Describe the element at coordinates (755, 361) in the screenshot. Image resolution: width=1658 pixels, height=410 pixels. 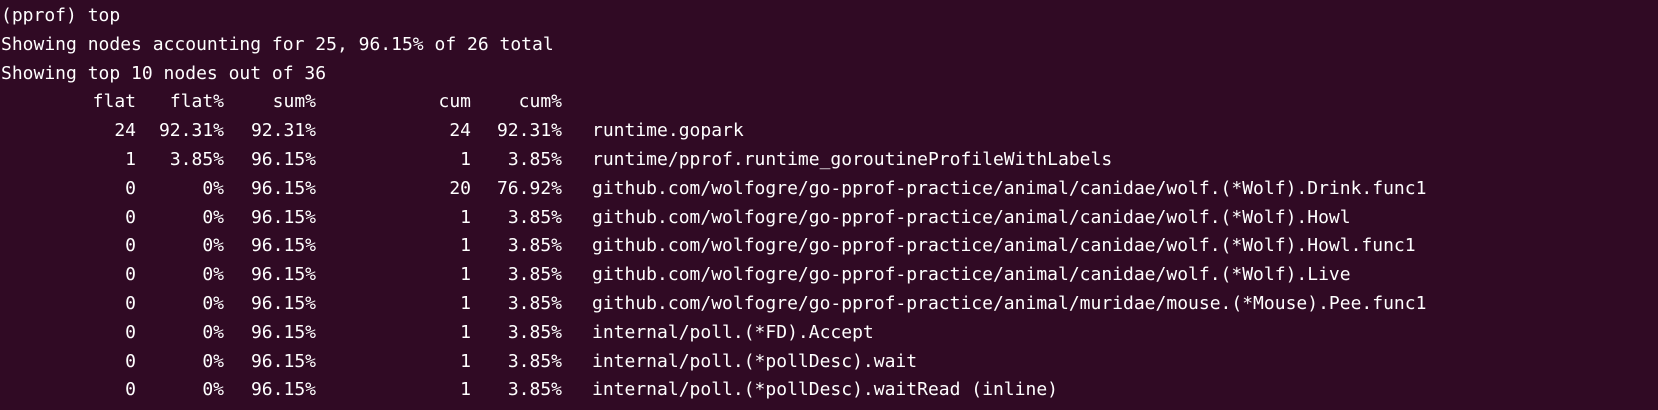
I see `cell-function-name: internal/poll.(*pollDesc).wait` at that location.